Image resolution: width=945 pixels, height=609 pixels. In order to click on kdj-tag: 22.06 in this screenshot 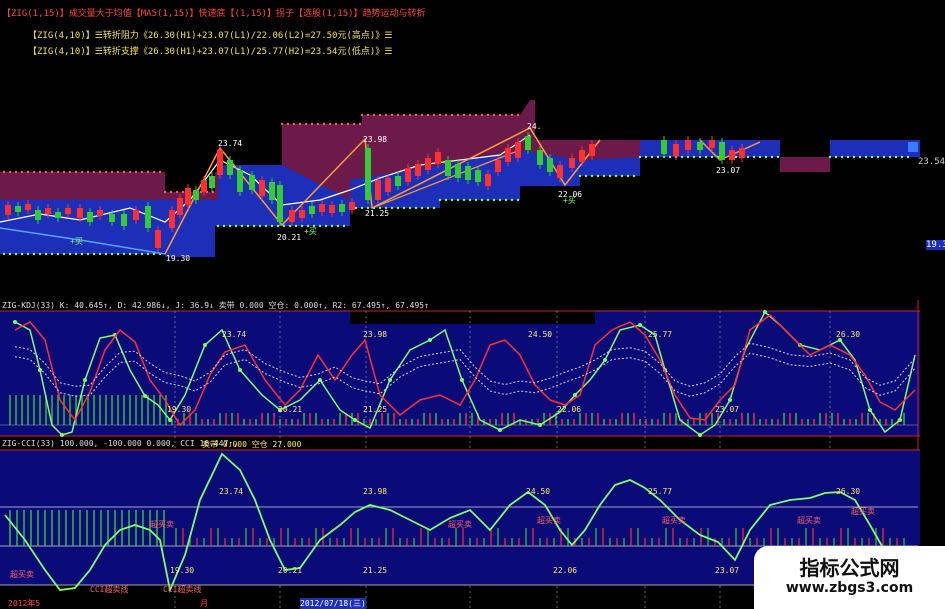, I will do `click(569, 409)`.